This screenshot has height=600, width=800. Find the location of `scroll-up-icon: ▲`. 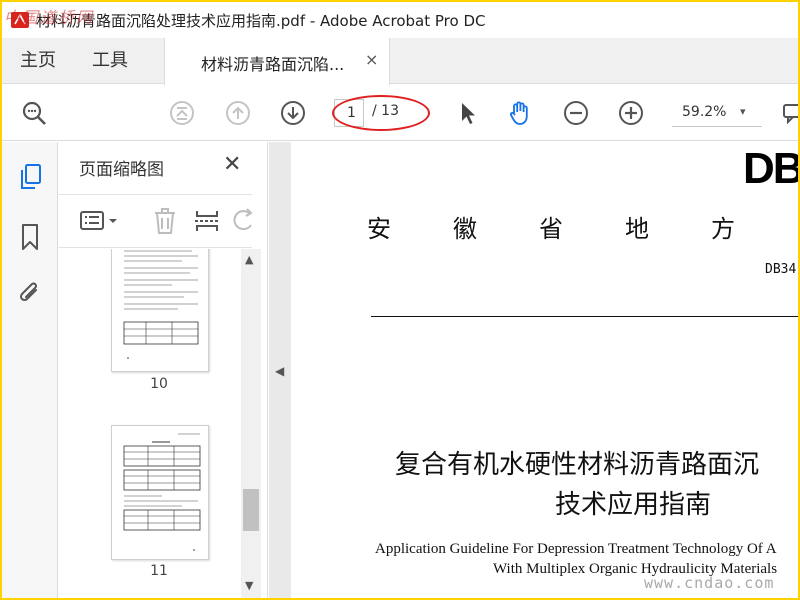

scroll-up-icon: ▲ is located at coordinates (249, 259).